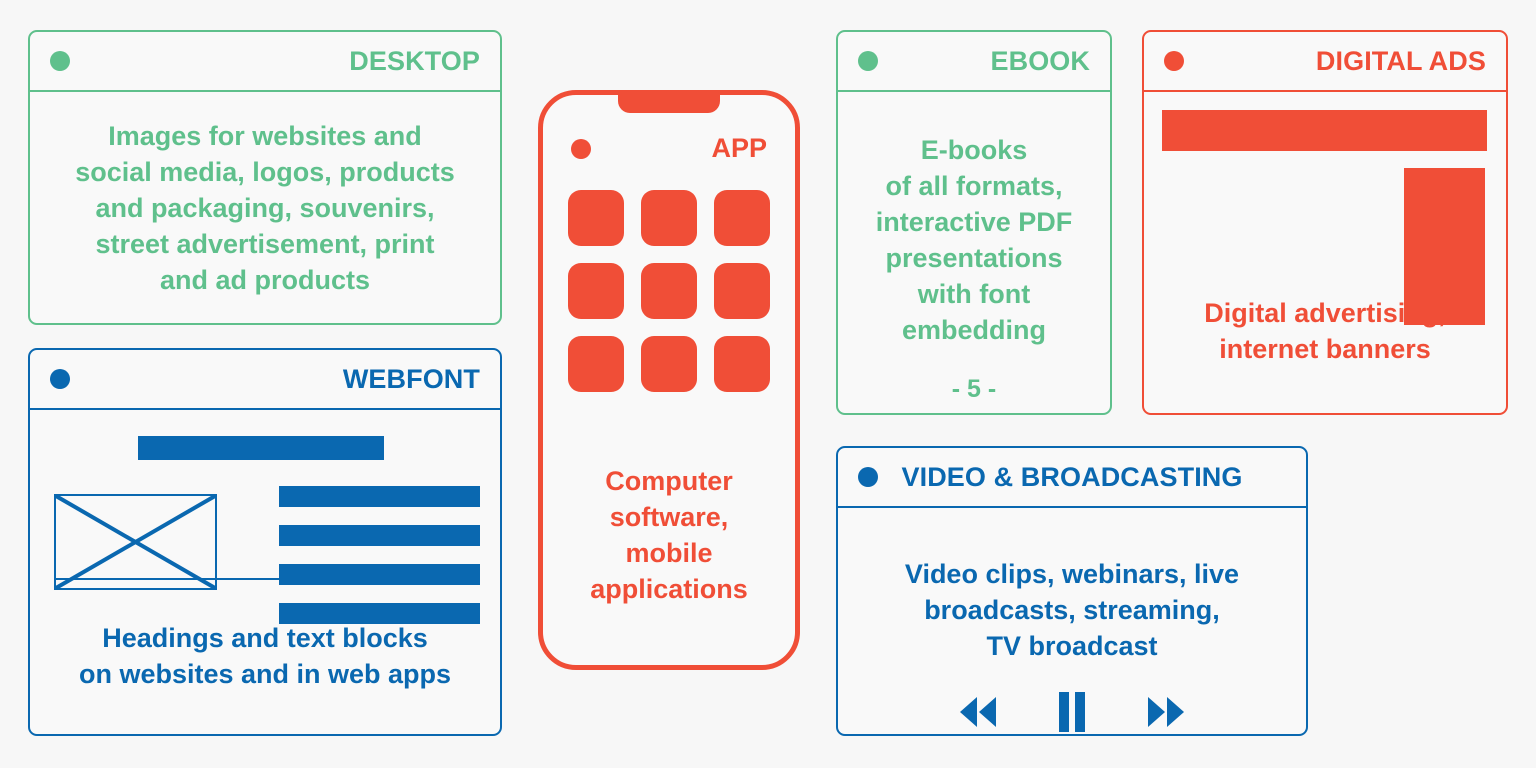  I want to click on card-desktop-title: DESKTOP, so click(414, 60).